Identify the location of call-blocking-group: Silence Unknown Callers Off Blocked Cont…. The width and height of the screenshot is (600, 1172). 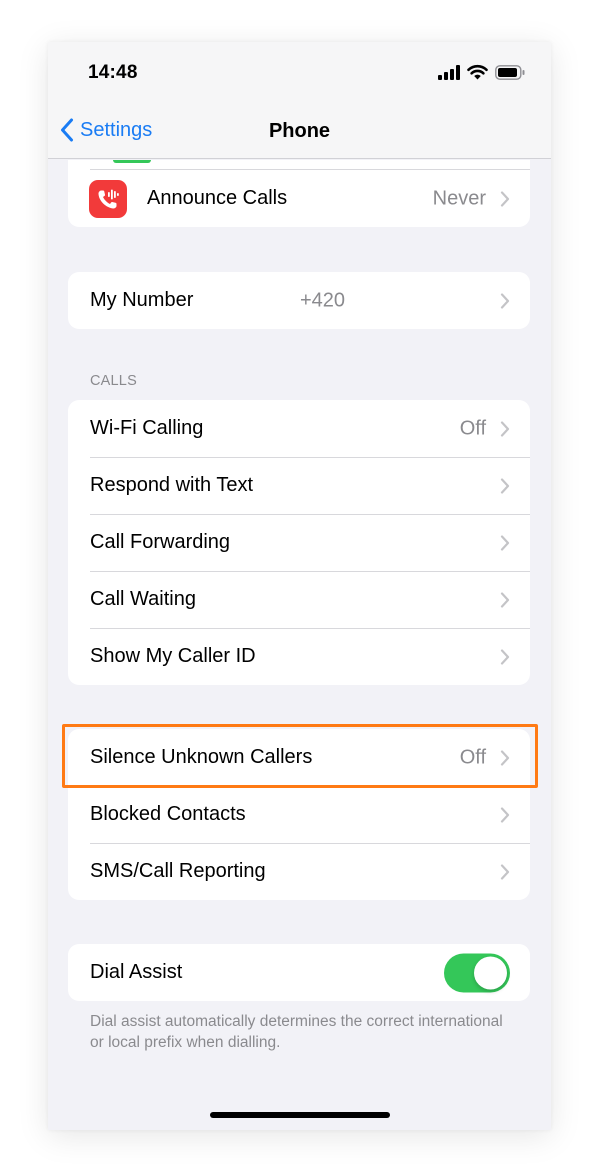
(299, 814).